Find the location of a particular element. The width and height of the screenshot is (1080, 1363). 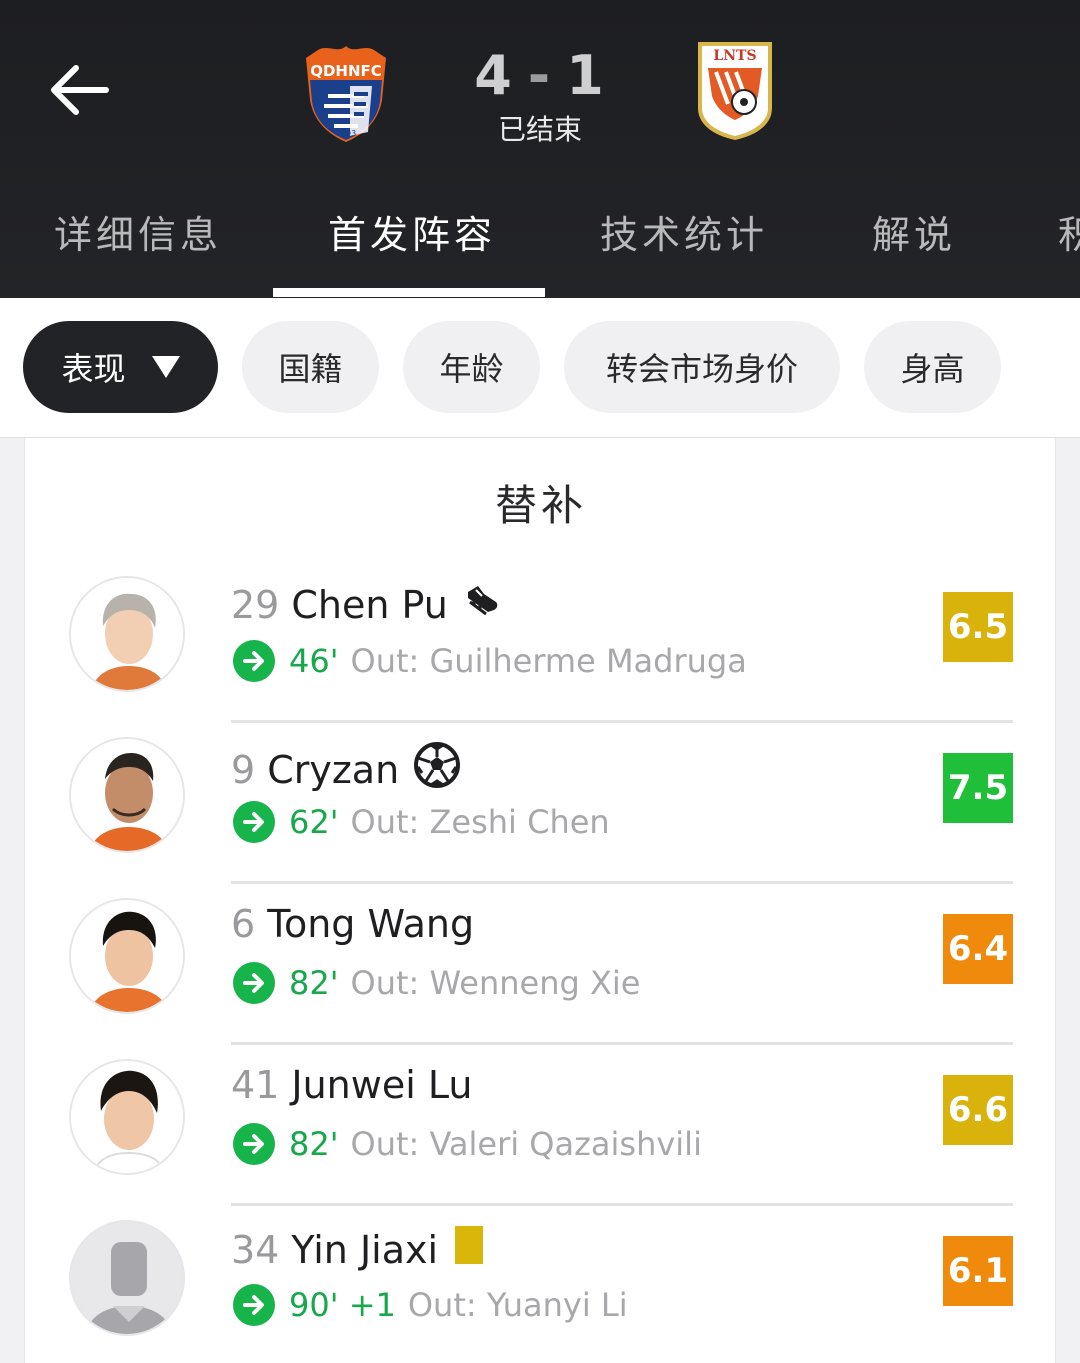

player-name: 34 Yin Jiaxi is located at coordinates (358, 1249).